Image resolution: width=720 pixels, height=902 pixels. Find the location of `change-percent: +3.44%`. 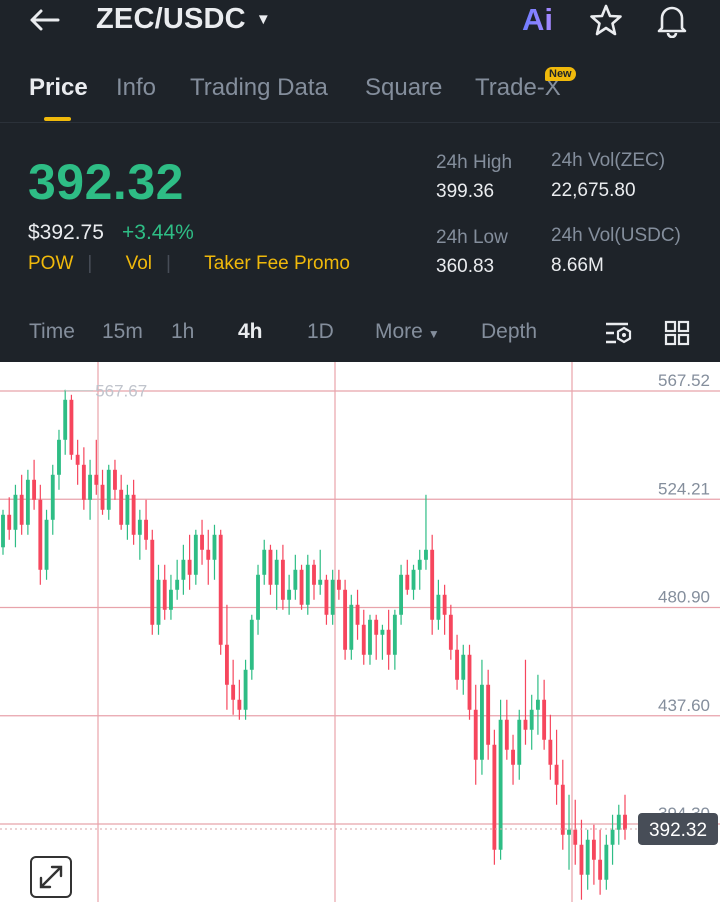

change-percent: +3.44% is located at coordinates (158, 232).